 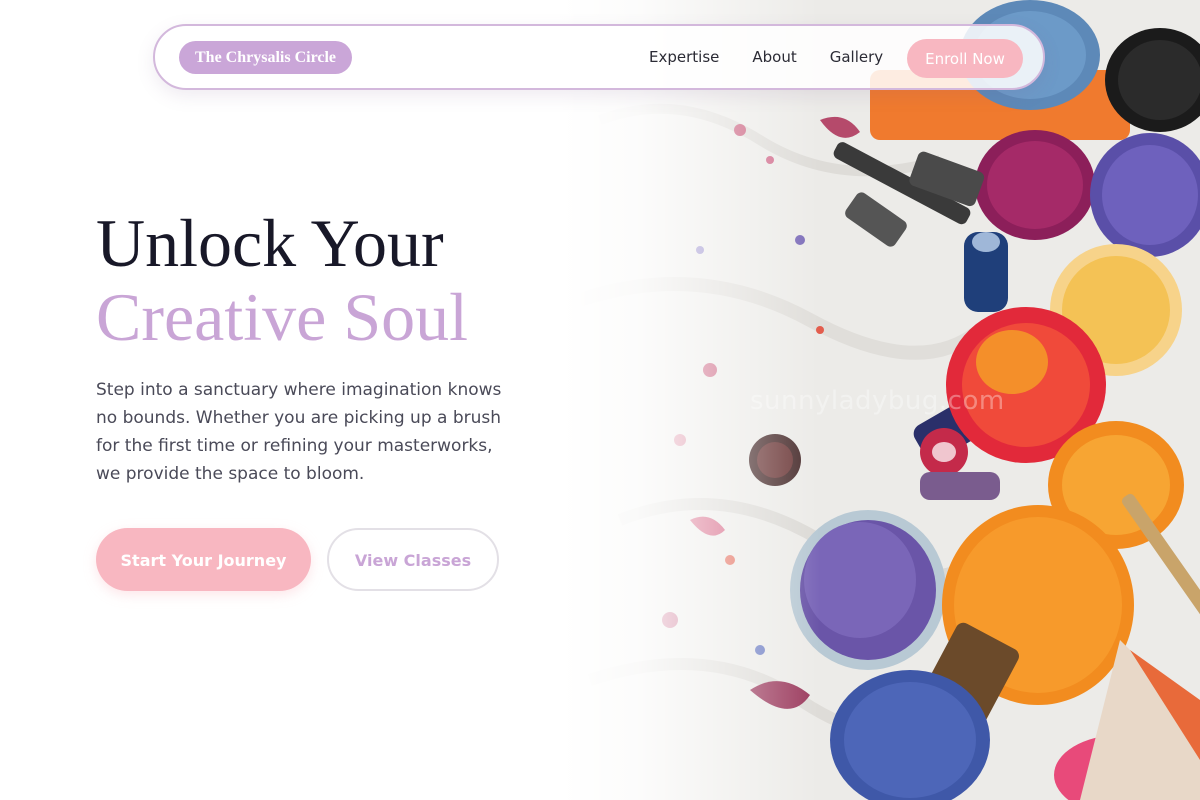 I want to click on hero-title-line-2: Creative Soul, so click(x=282, y=317).